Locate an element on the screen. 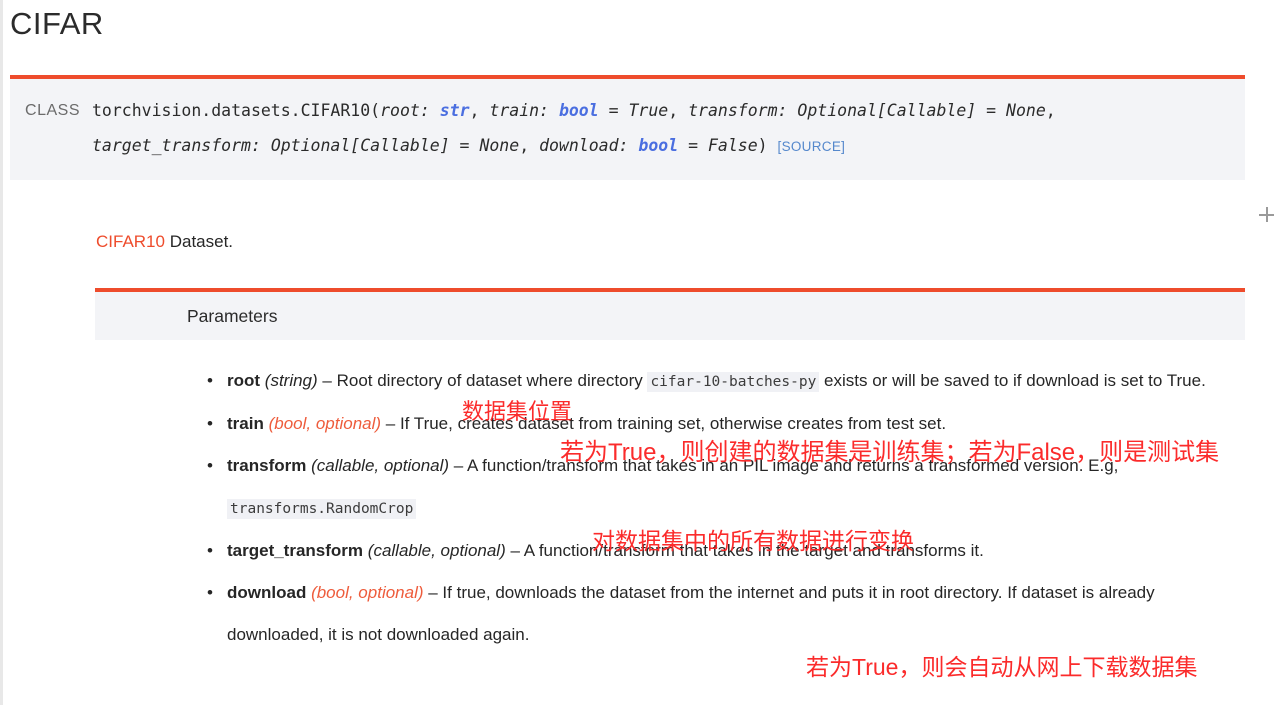  parameter-name: download is located at coordinates (267, 592).